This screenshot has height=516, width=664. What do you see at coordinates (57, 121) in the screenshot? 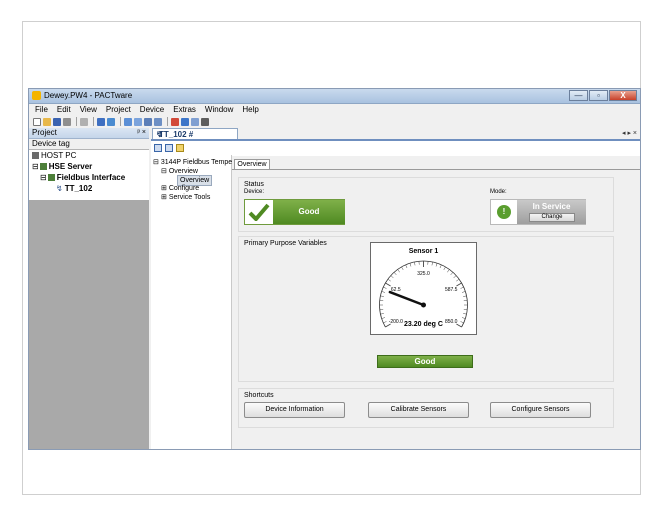
I see `save-icon` at bounding box center [57, 121].